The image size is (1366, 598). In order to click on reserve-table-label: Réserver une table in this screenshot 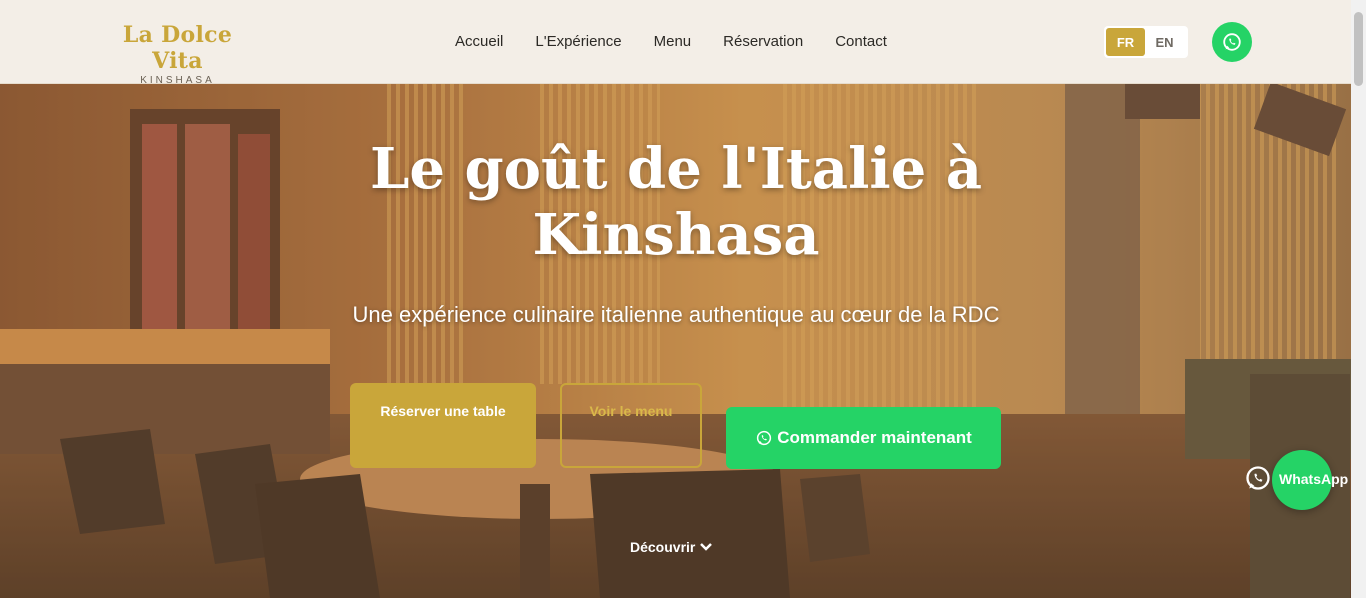, I will do `click(443, 411)`.